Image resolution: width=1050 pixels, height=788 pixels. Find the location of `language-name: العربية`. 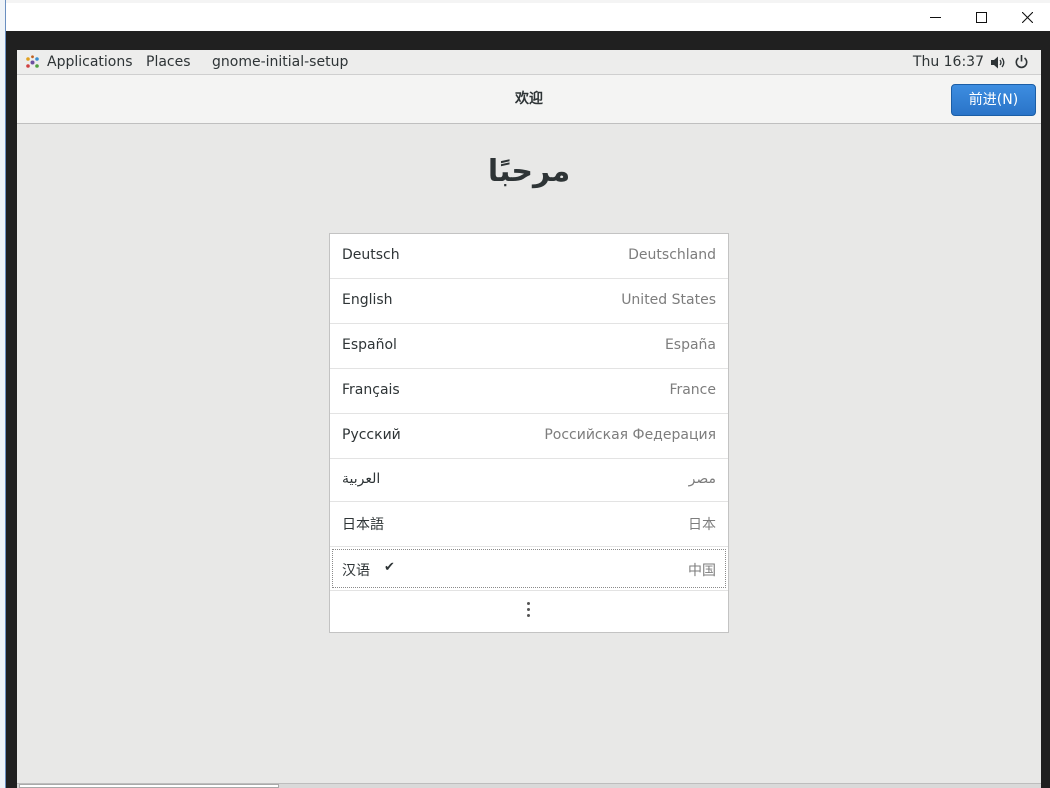

language-name: العربية is located at coordinates (361, 479).